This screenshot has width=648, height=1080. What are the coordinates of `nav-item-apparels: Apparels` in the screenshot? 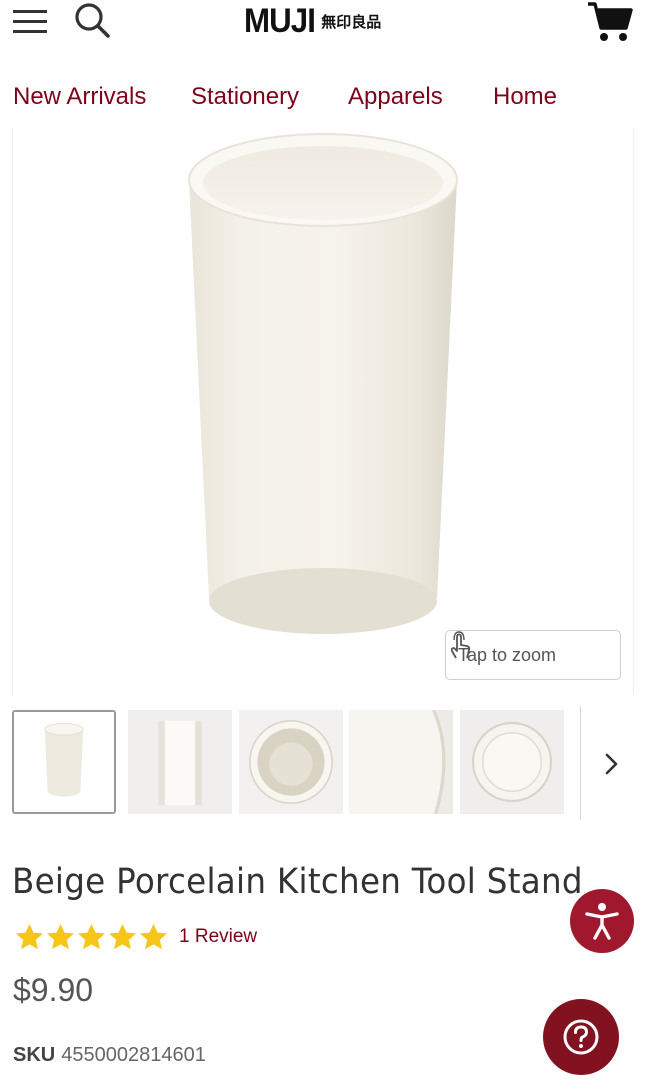 It's located at (395, 97).